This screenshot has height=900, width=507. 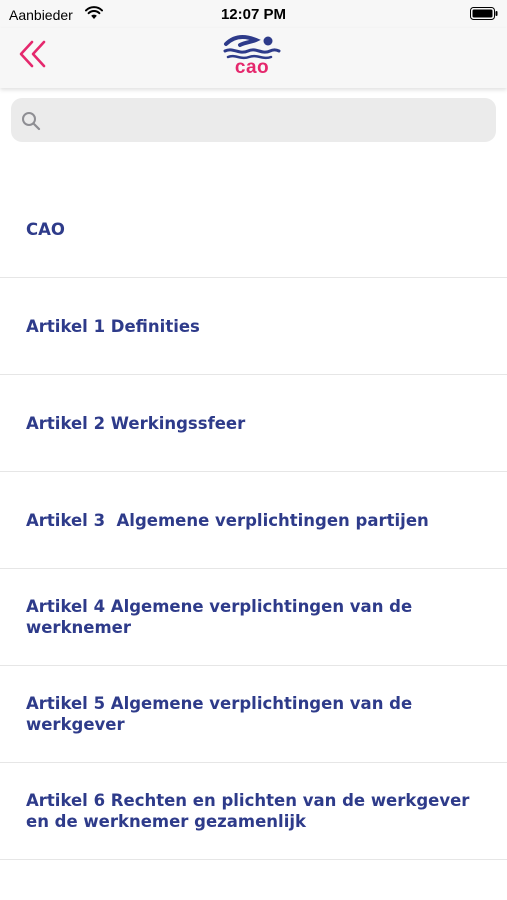 What do you see at coordinates (136, 423) in the screenshot?
I see `list-item-label: Artikel 2 Werkingssfeer` at bounding box center [136, 423].